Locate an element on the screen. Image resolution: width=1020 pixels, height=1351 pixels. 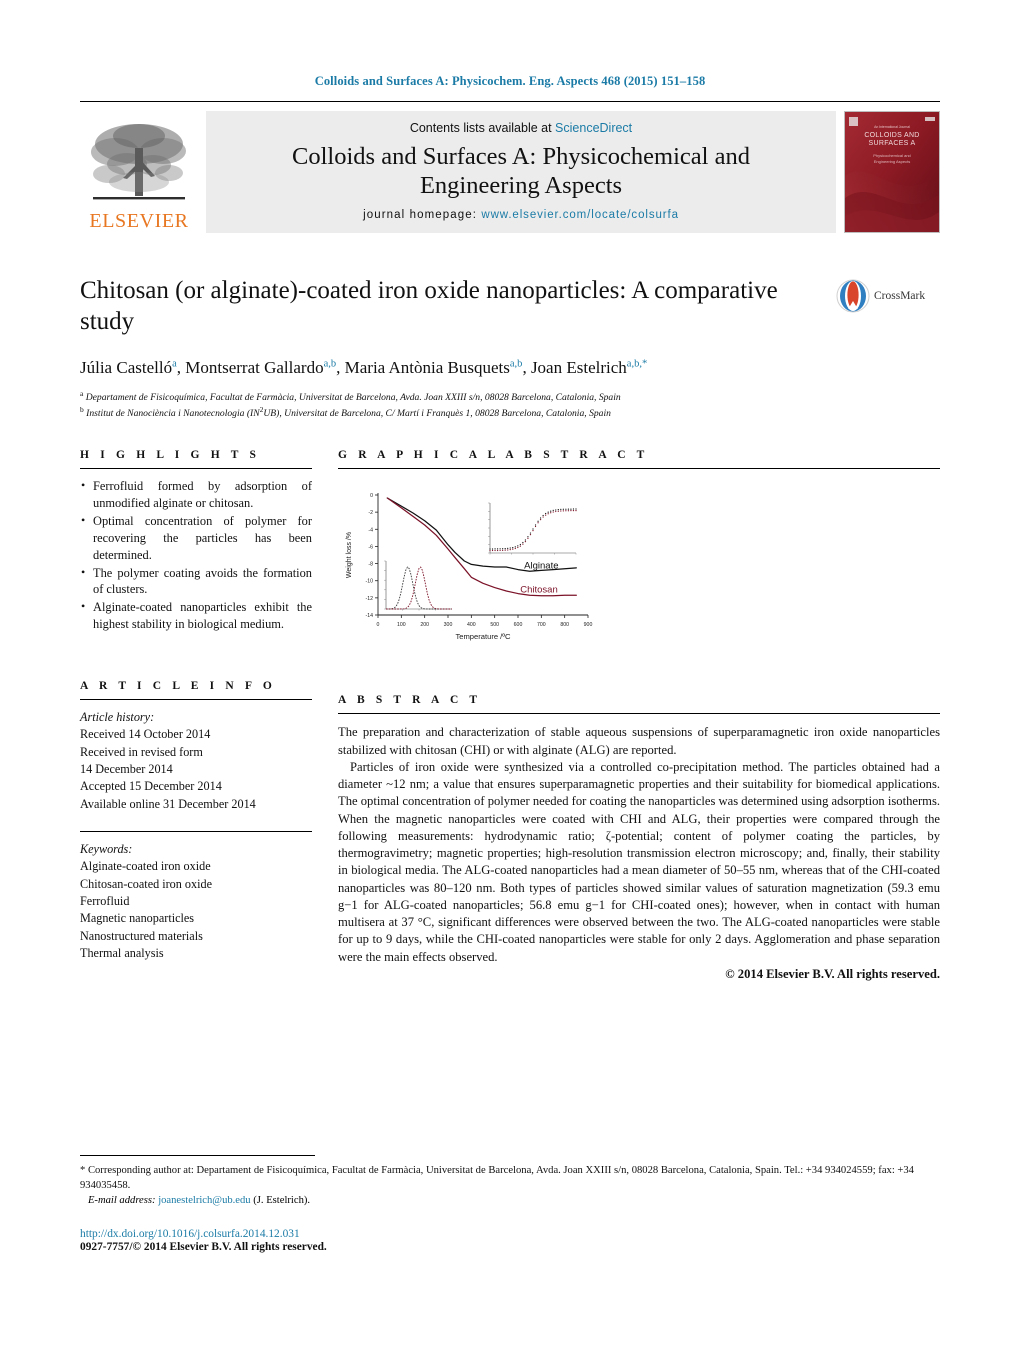
svg-text: Weight loss /% is located at coordinates (349, 555).